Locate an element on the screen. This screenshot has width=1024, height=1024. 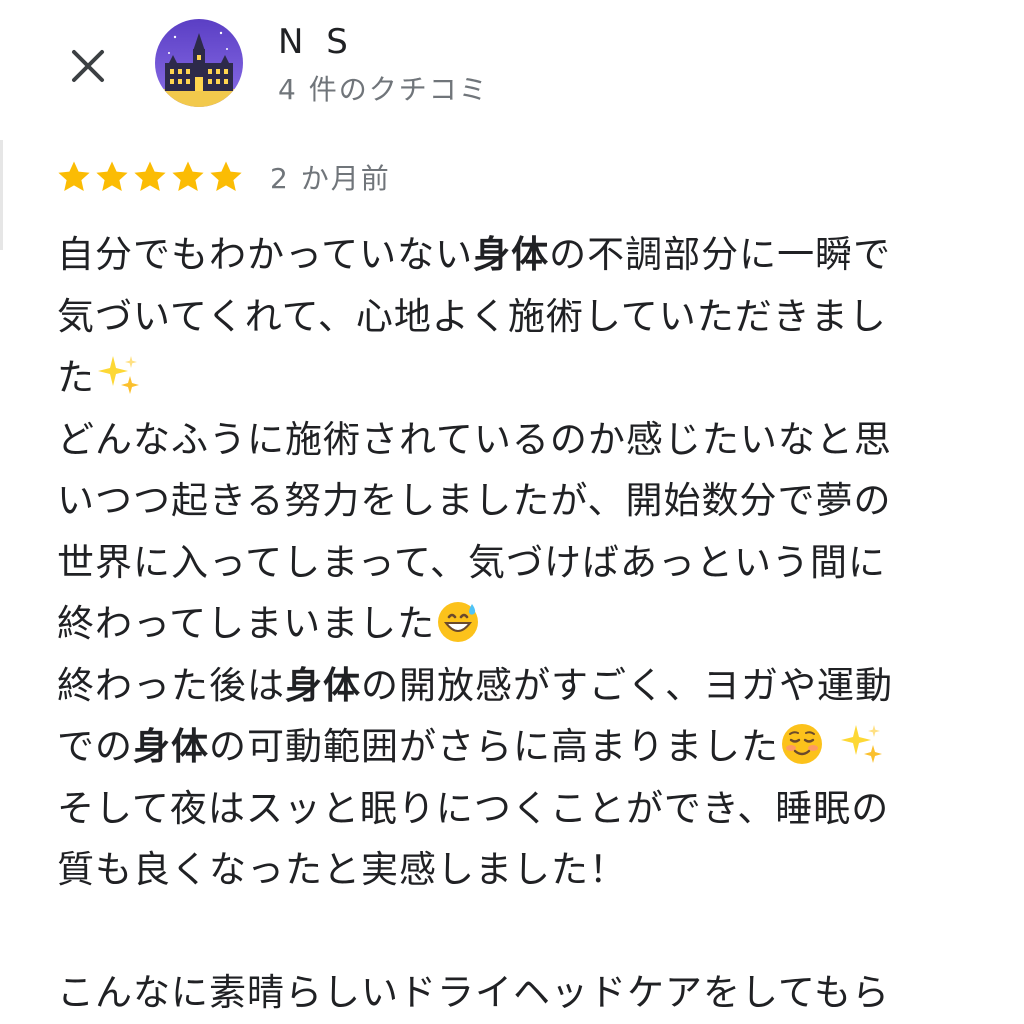
review-text-segment is located at coordinates (831, 746).